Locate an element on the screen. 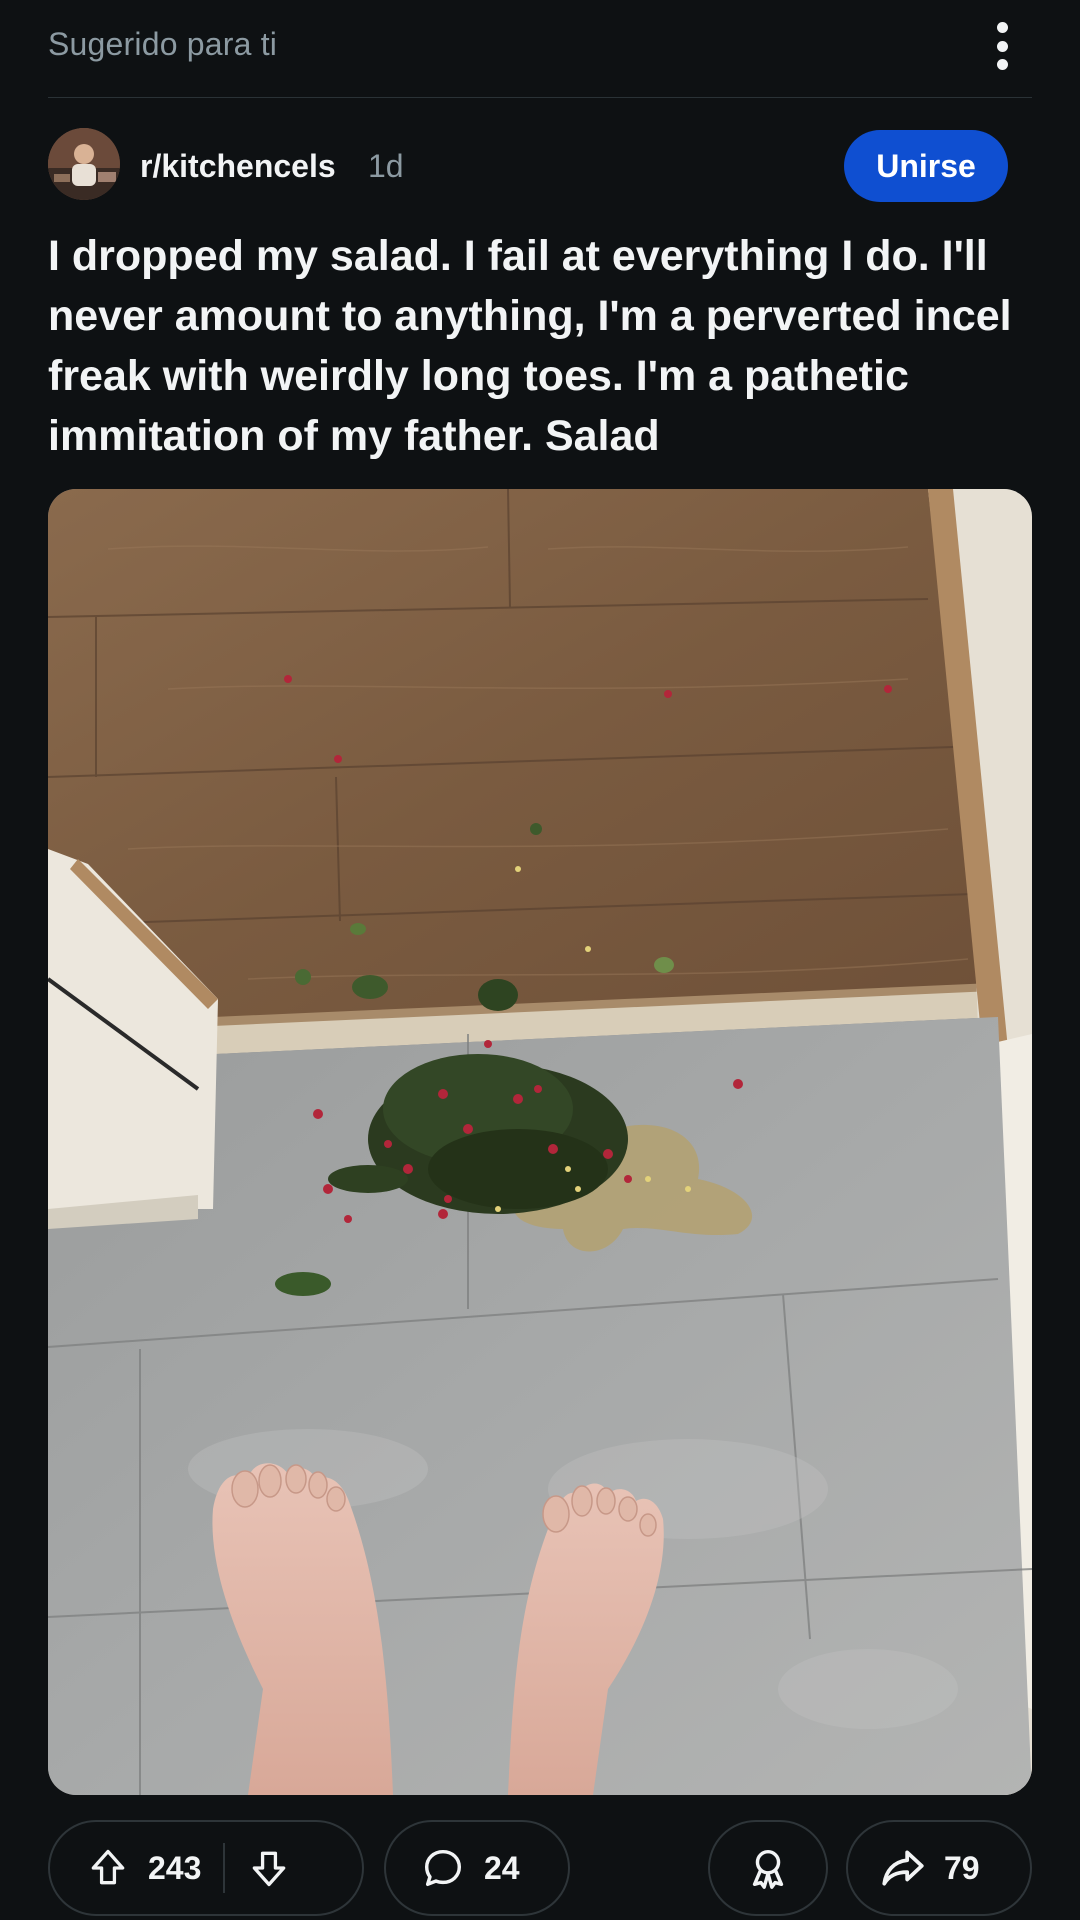  award-button is located at coordinates (768, 1868).